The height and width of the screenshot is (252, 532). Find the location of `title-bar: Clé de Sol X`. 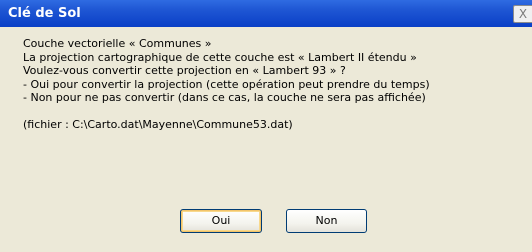

title-bar: Clé de Sol X is located at coordinates (266, 13).